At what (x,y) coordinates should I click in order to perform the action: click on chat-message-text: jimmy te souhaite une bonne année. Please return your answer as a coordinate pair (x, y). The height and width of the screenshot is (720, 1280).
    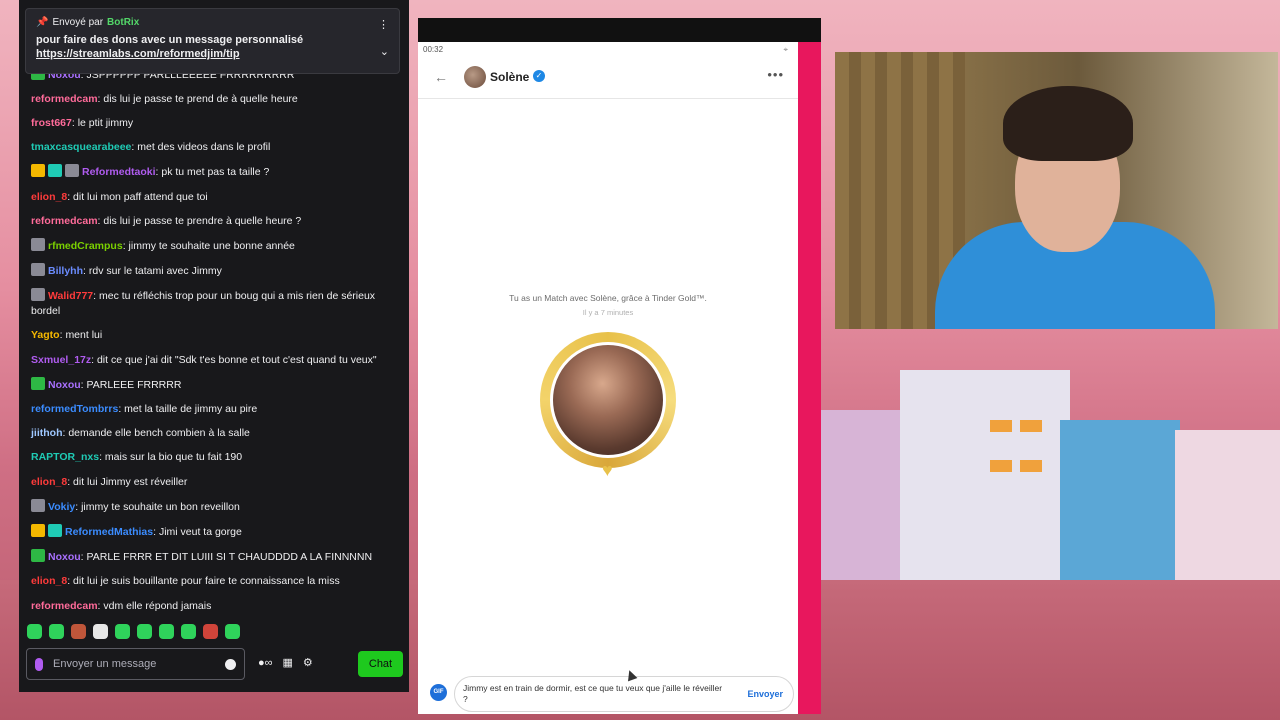
    Looking at the image, I should click on (211, 245).